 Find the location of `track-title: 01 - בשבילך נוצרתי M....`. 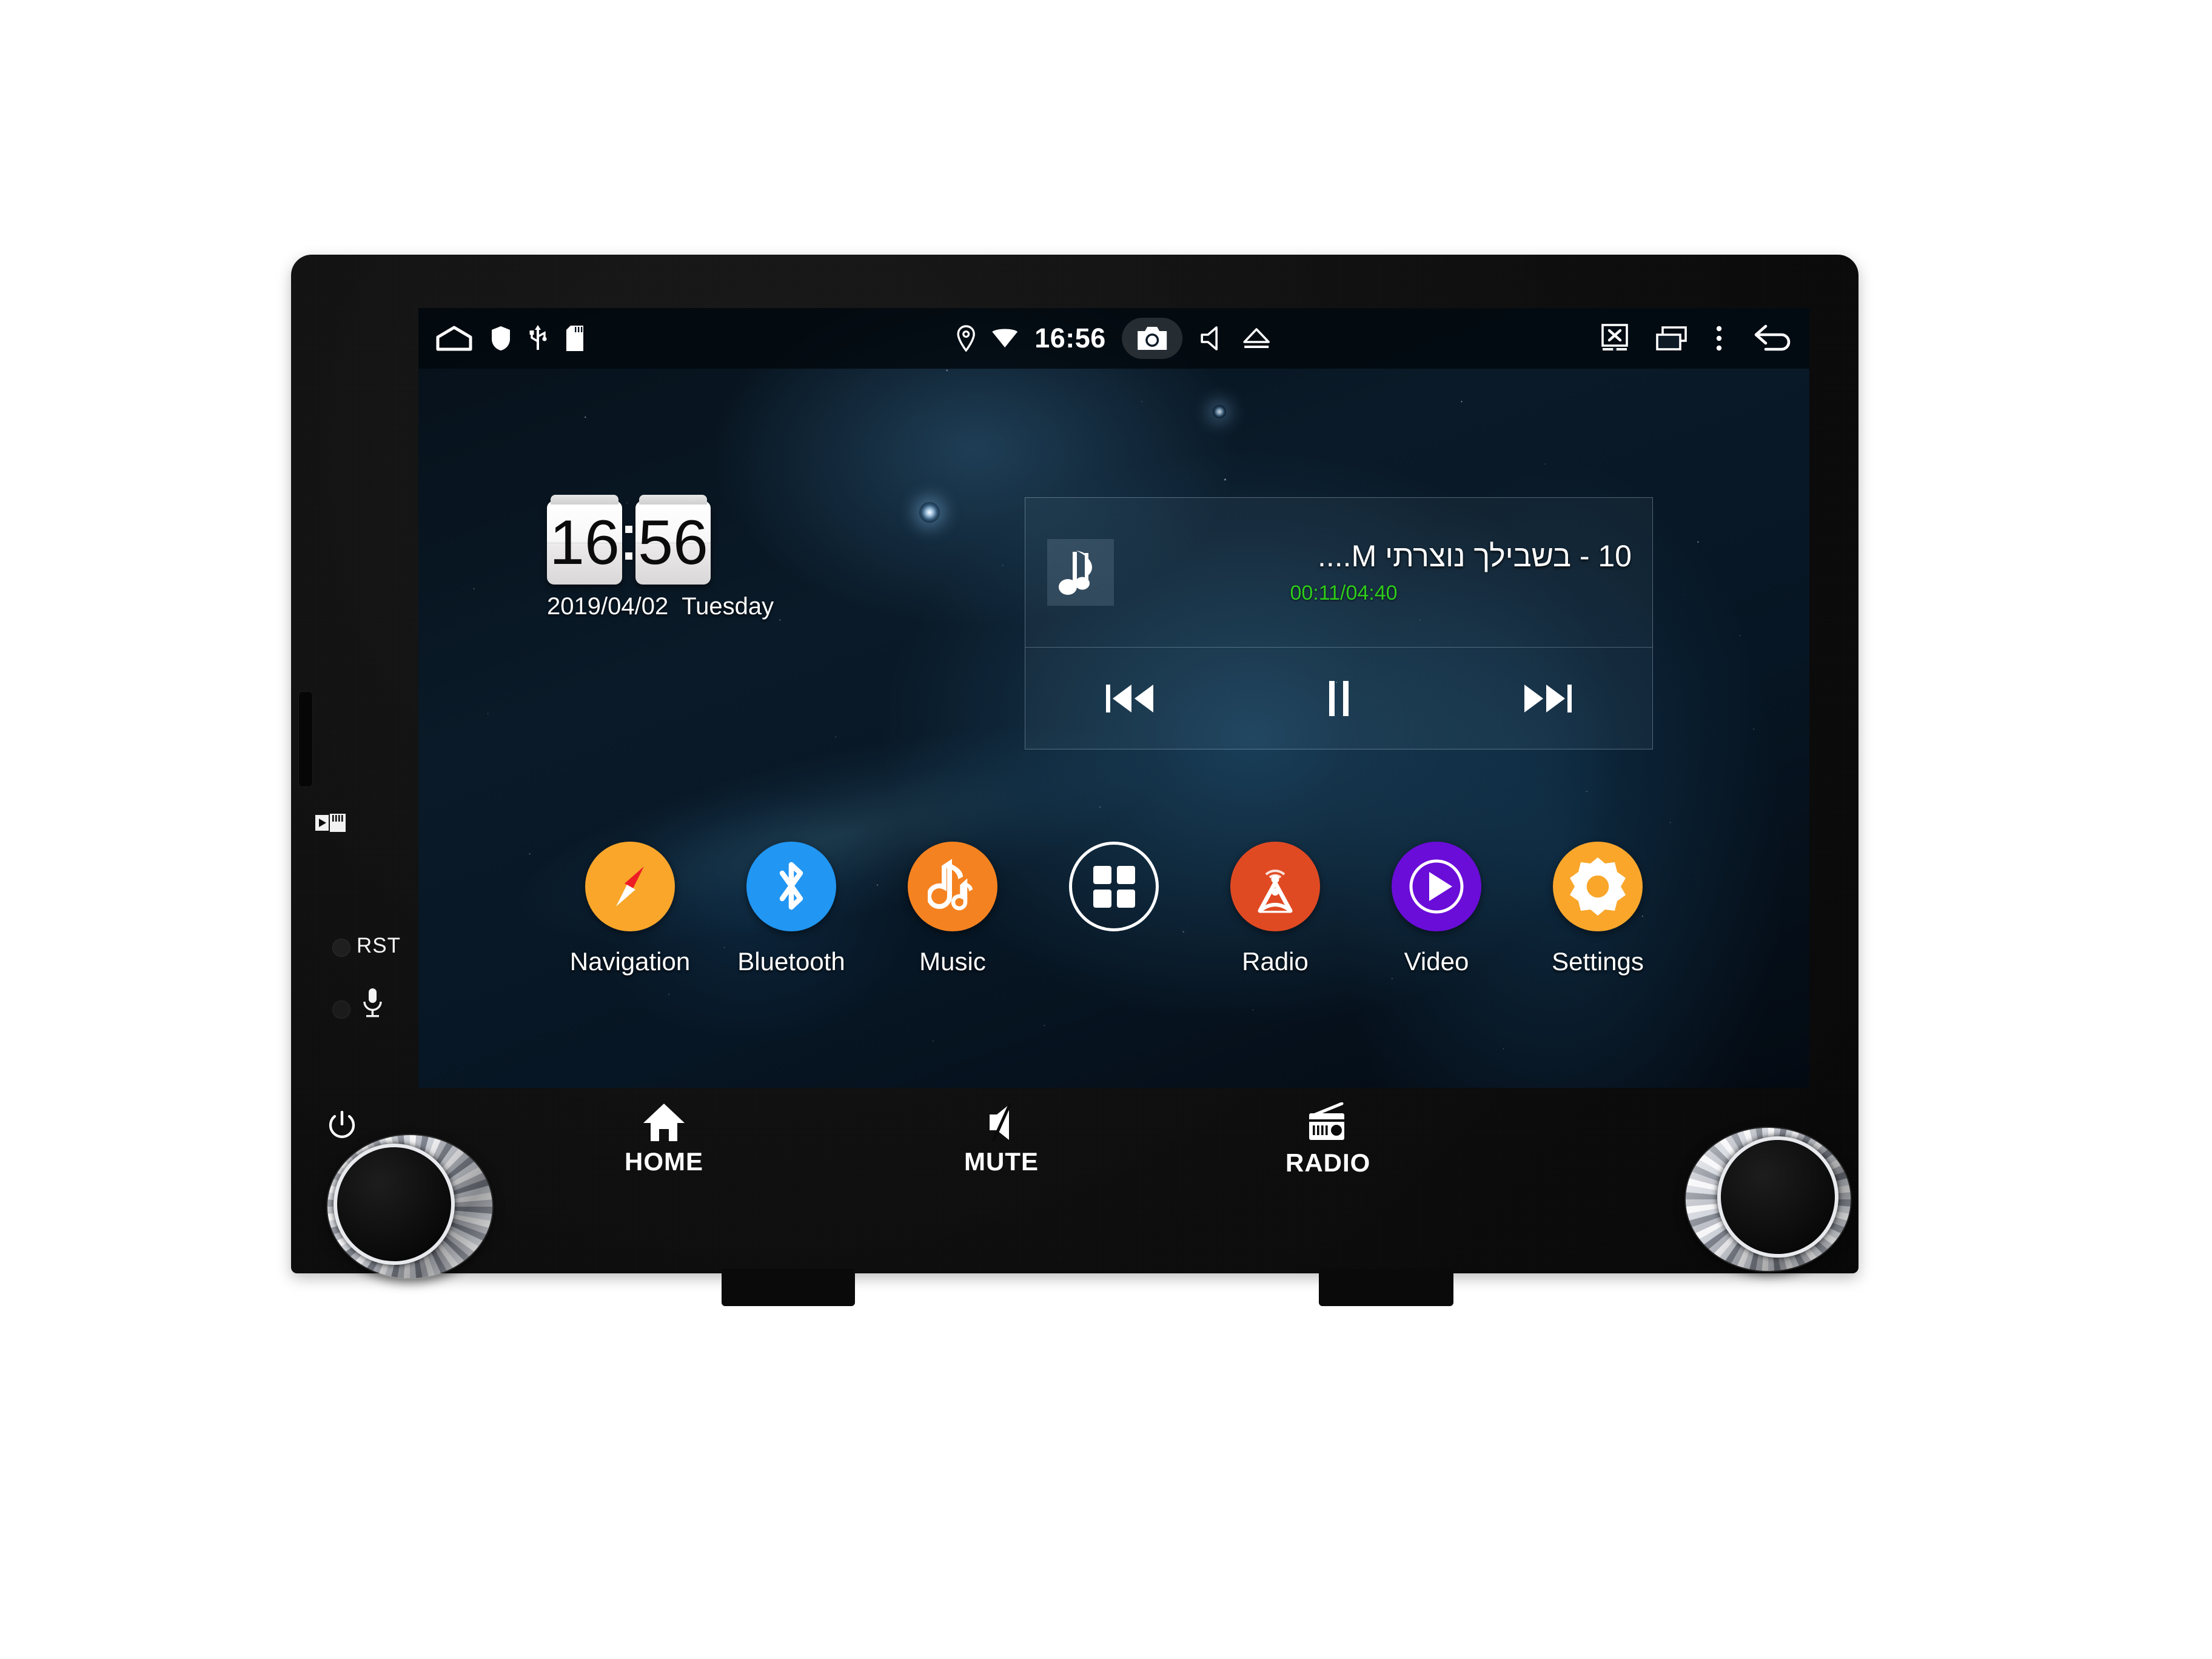

track-title: 01 - בשבילך נוצרתי M.... is located at coordinates (1475, 556).